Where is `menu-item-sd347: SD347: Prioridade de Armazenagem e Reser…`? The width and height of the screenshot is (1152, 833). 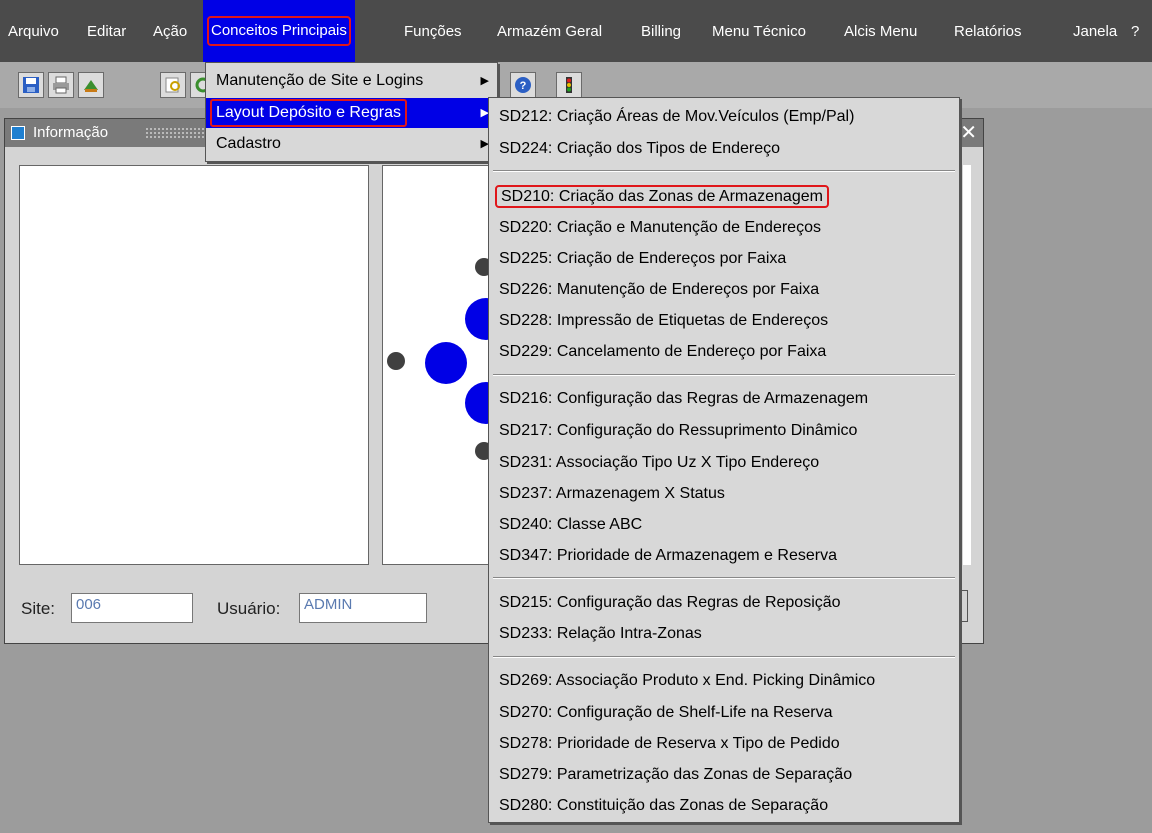
menu-item-sd347: SD347: Prioridade de Armazenagem e Reser… is located at coordinates (668, 556).